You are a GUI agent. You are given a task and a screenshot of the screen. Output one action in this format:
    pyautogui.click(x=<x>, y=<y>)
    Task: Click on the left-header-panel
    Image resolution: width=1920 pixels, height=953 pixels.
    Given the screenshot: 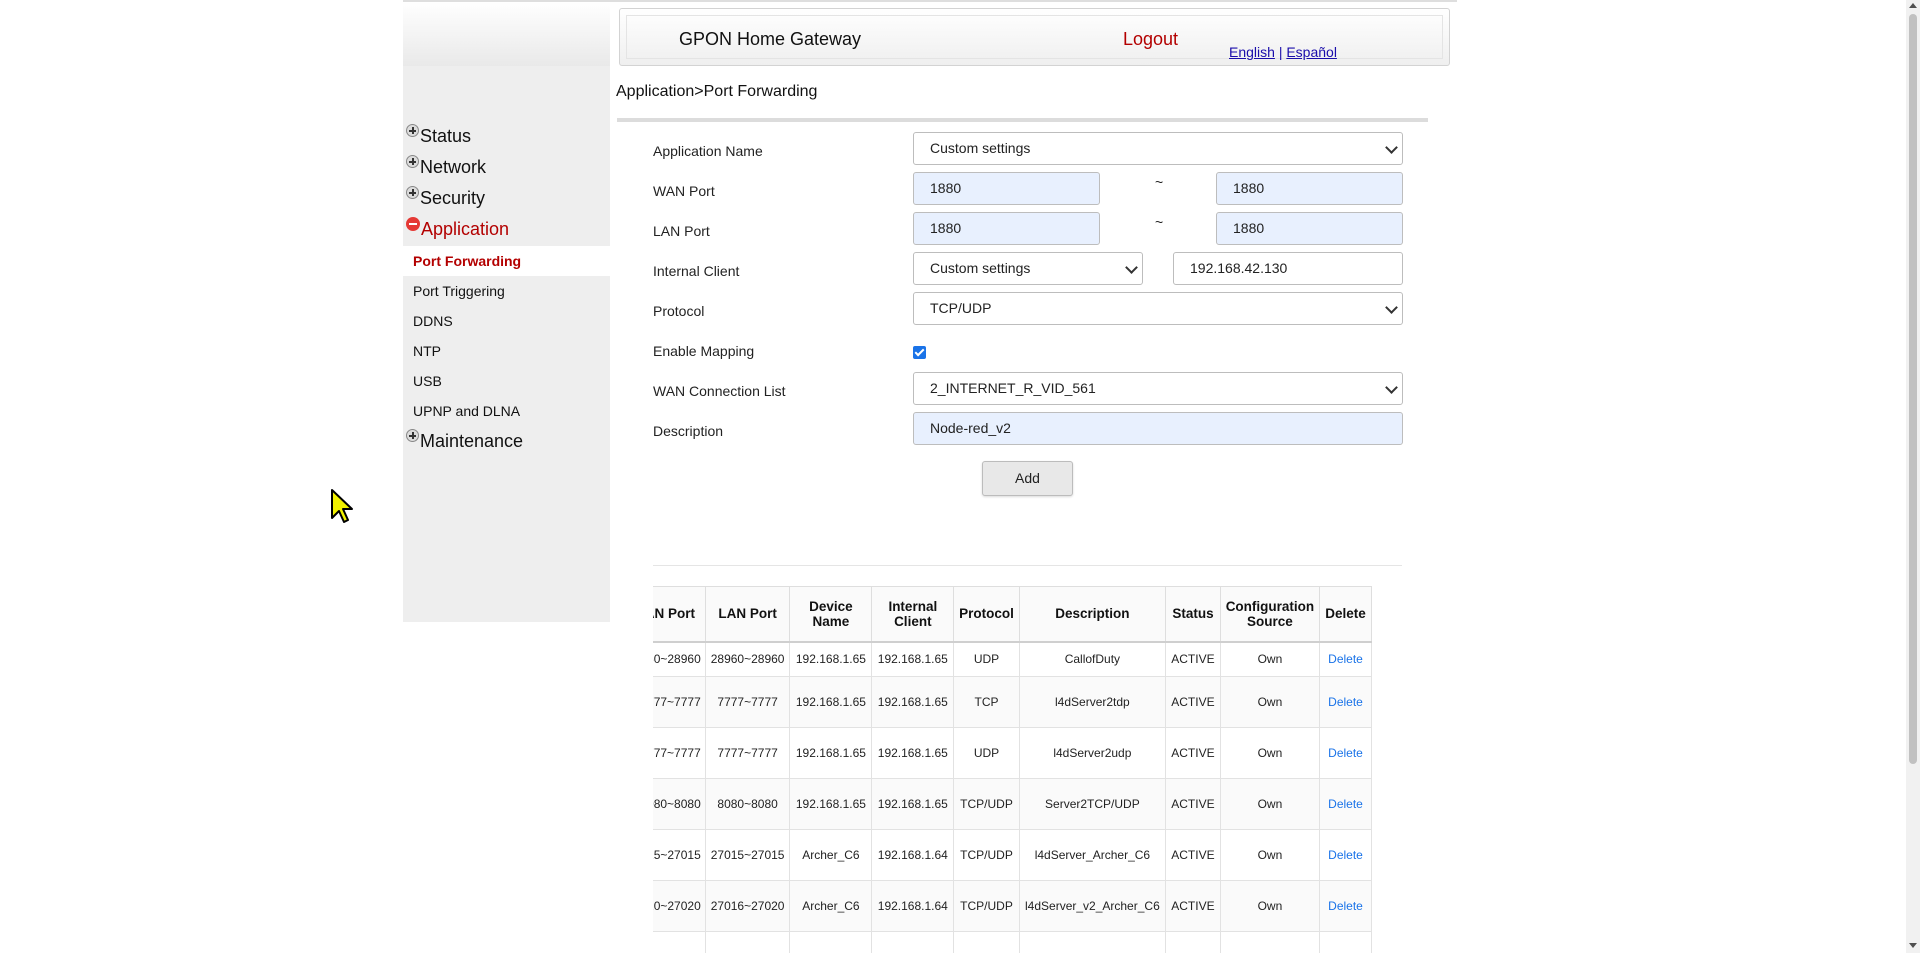 What is the action you would take?
    pyautogui.click(x=506, y=34)
    